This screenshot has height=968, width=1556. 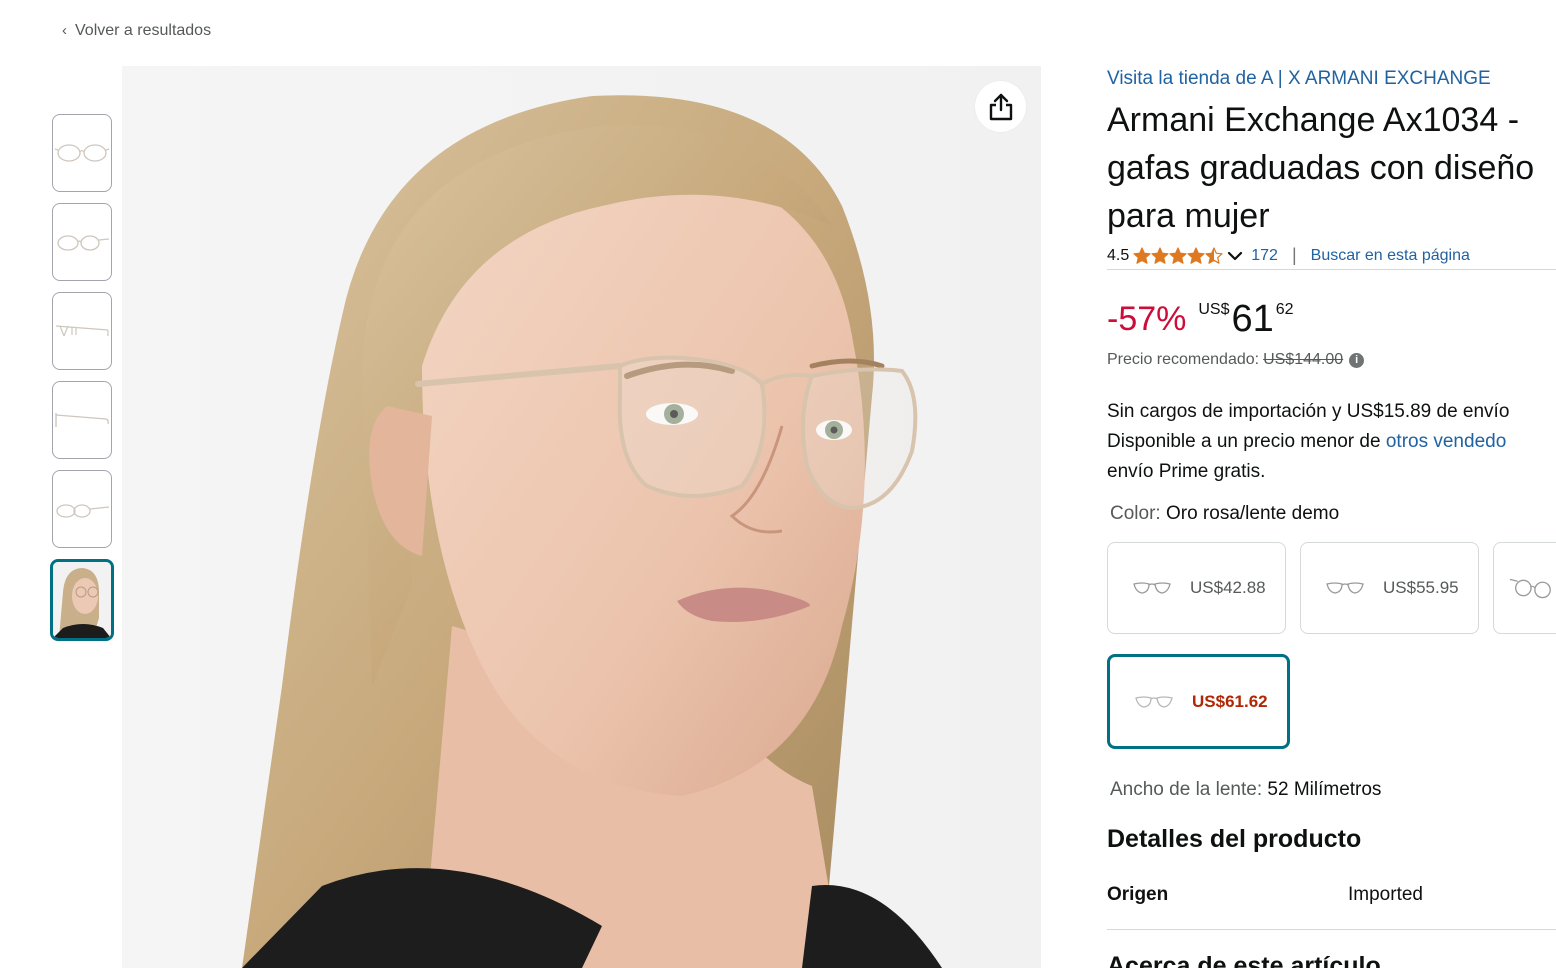 I want to click on share-icon, so click(x=1000, y=106).